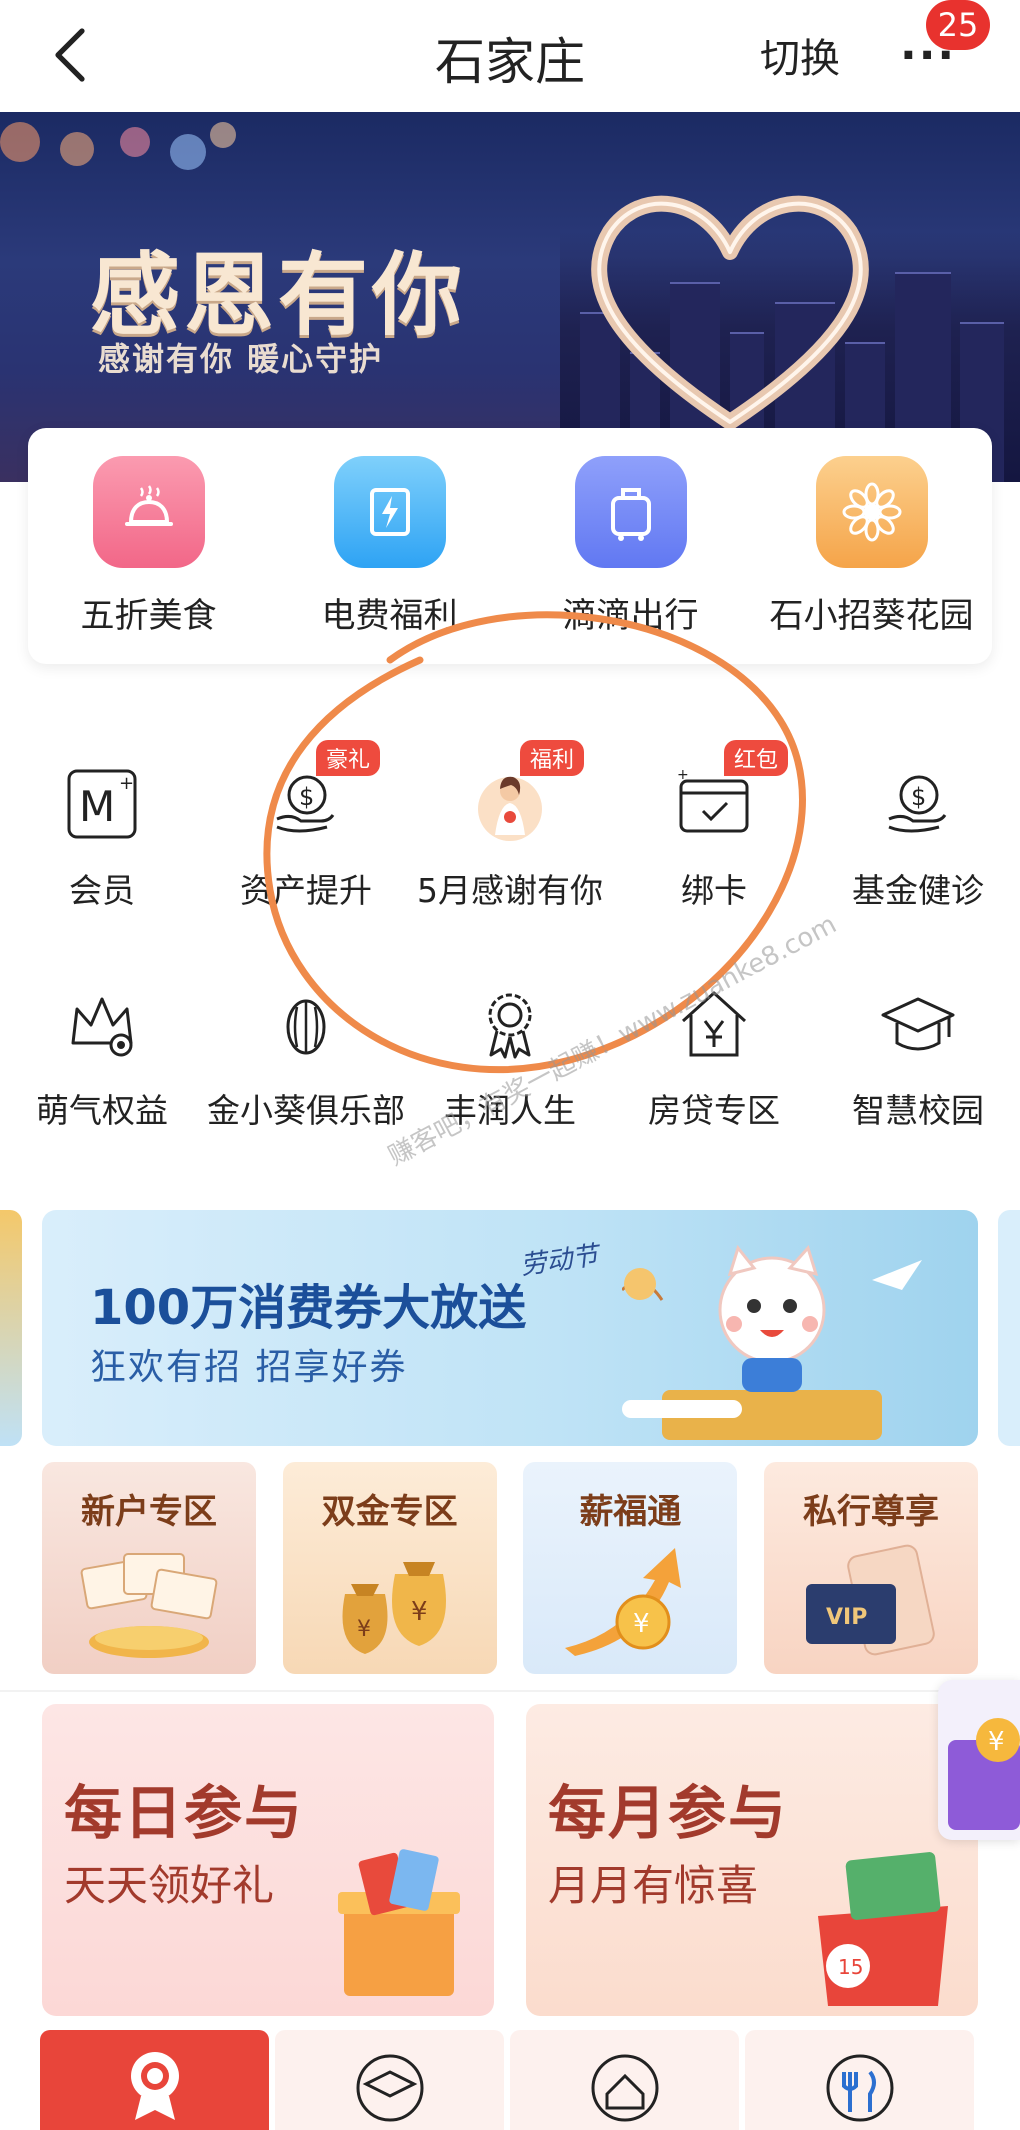  Describe the element at coordinates (846, 1617) in the screenshot. I see `svg-text: VIP` at that location.